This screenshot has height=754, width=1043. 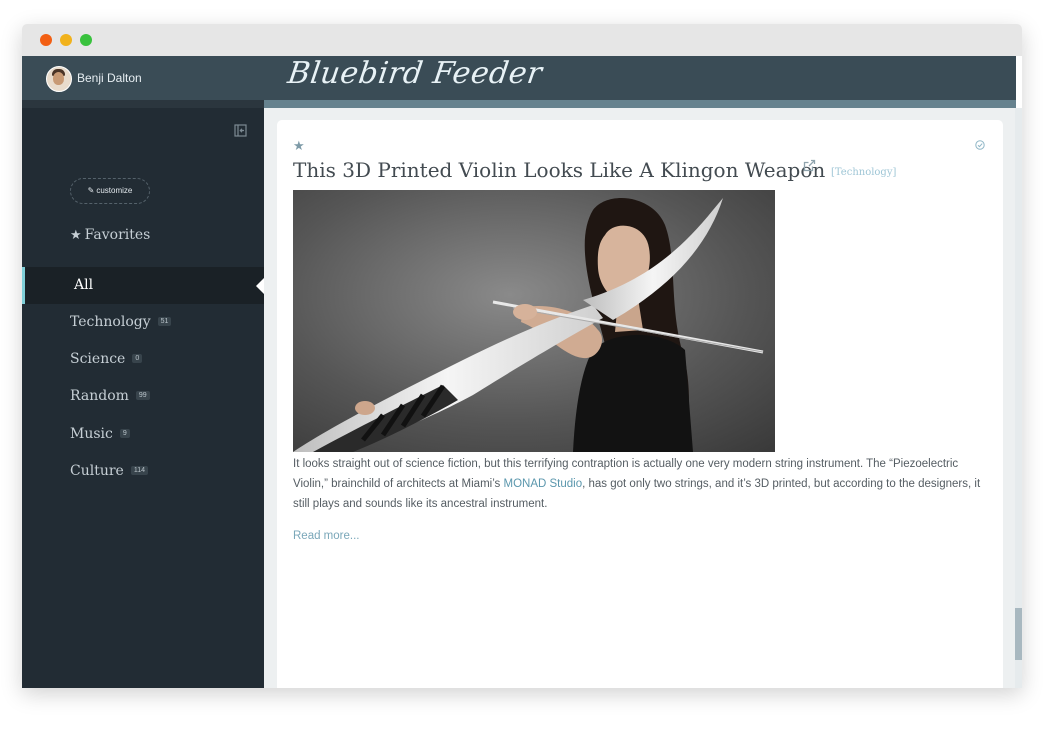 I want to click on sidebar-item-favorites: ★ Favorites, so click(x=143, y=235).